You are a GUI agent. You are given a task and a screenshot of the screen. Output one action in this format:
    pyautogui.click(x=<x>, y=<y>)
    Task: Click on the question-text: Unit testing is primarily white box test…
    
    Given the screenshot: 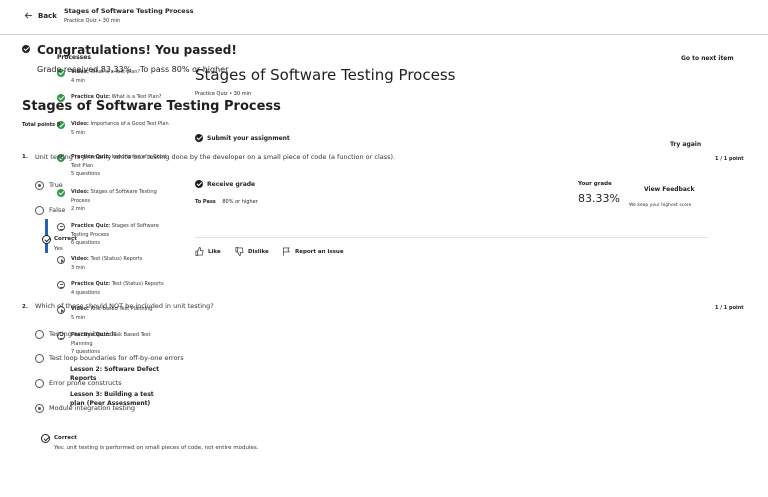 What is the action you would take?
    pyautogui.click(x=215, y=157)
    